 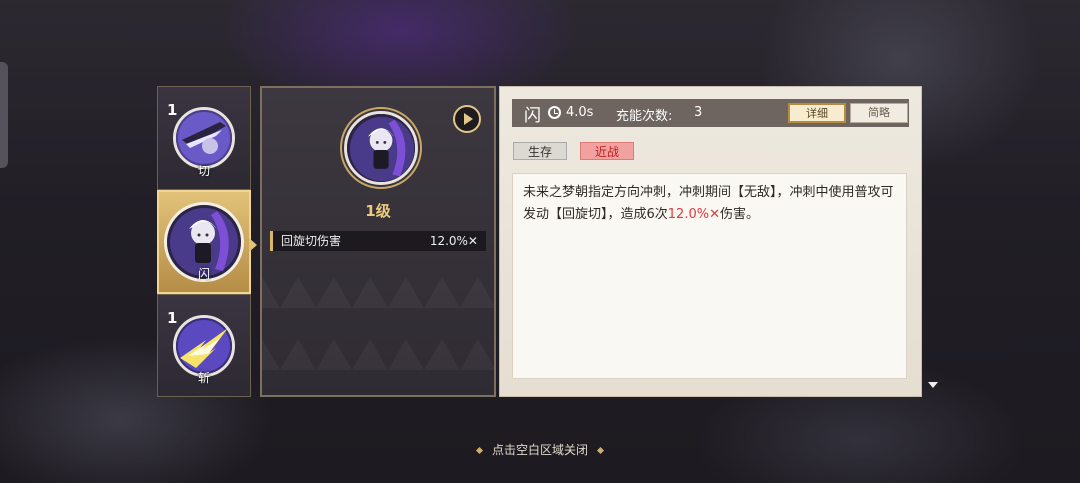 What do you see at coordinates (698, 112) in the screenshot?
I see `charge-value: 3` at bounding box center [698, 112].